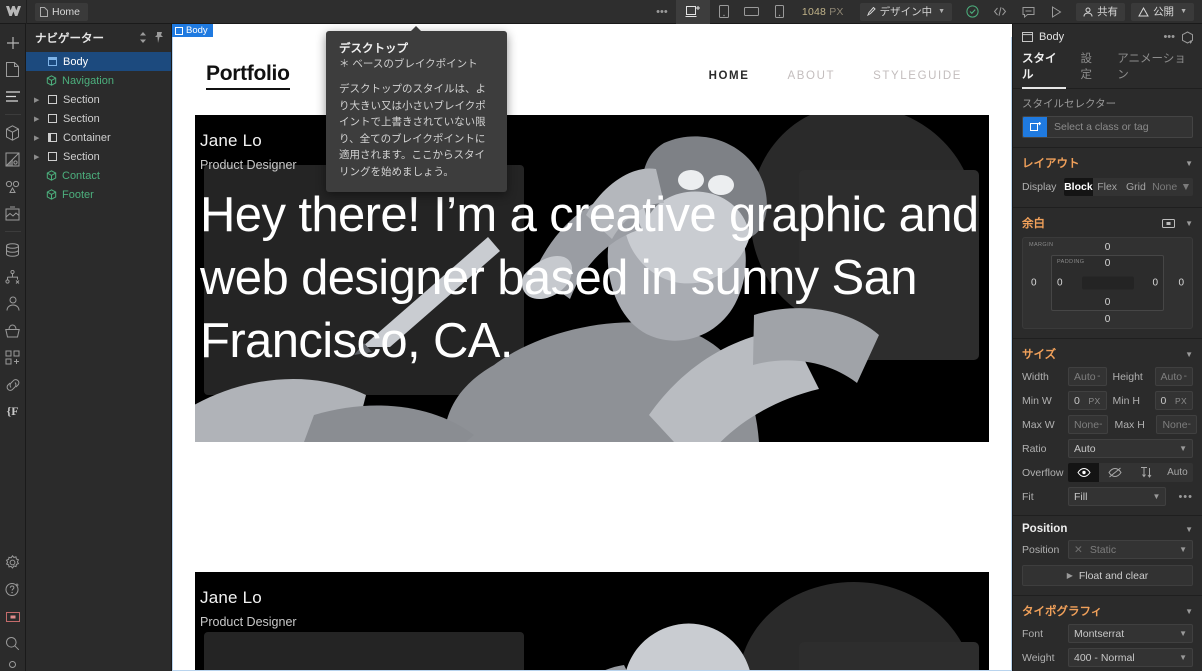  I want to click on max-height-input: None -, so click(1176, 424).